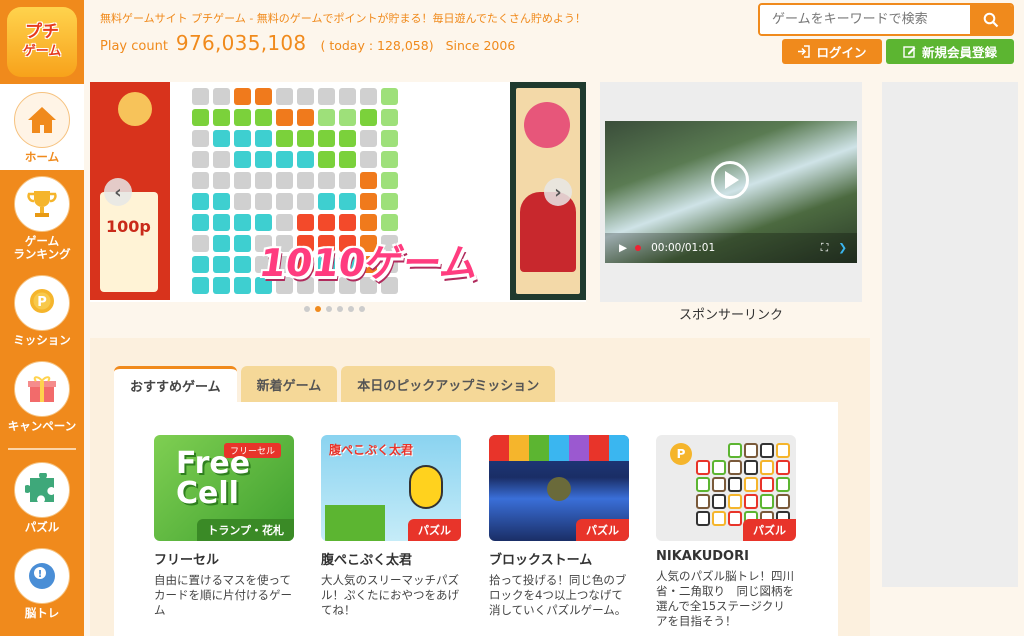 The width and height of the screenshot is (1024, 636). I want to click on sidebar-item-label: ホーム, so click(42, 157).